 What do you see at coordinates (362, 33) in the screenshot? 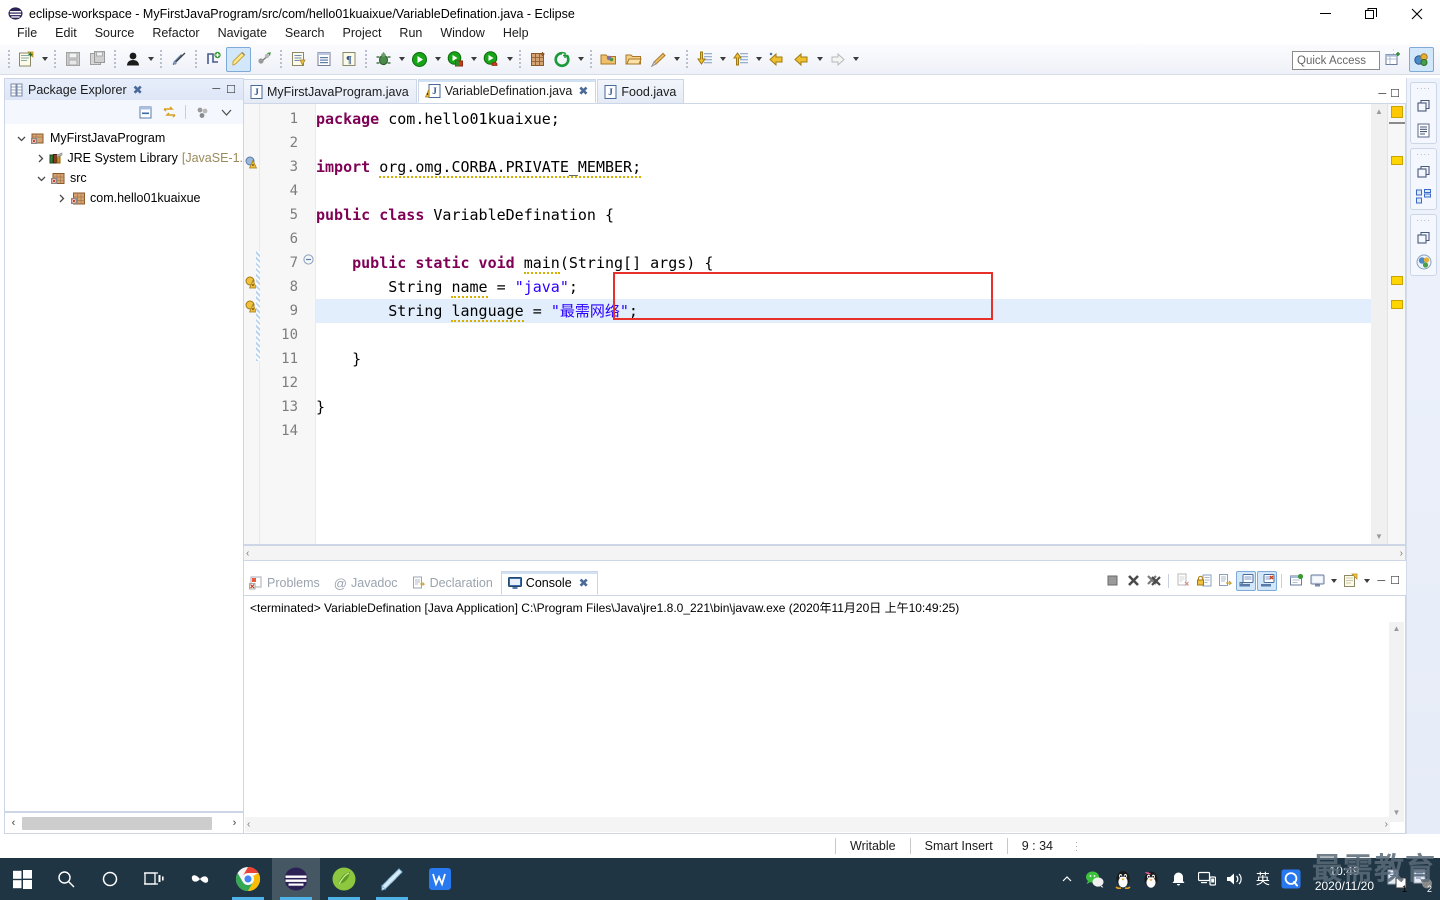
I see `menu-project: Project` at bounding box center [362, 33].